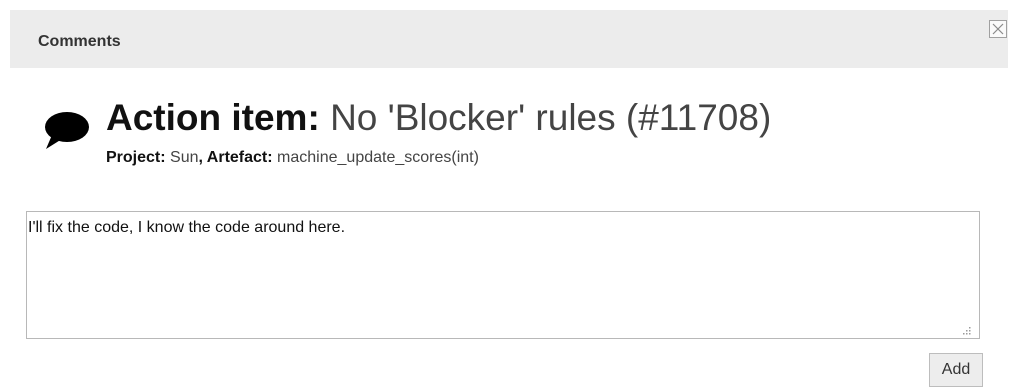  Describe the element at coordinates (184, 157) in the screenshot. I see `project-value: Sun` at that location.